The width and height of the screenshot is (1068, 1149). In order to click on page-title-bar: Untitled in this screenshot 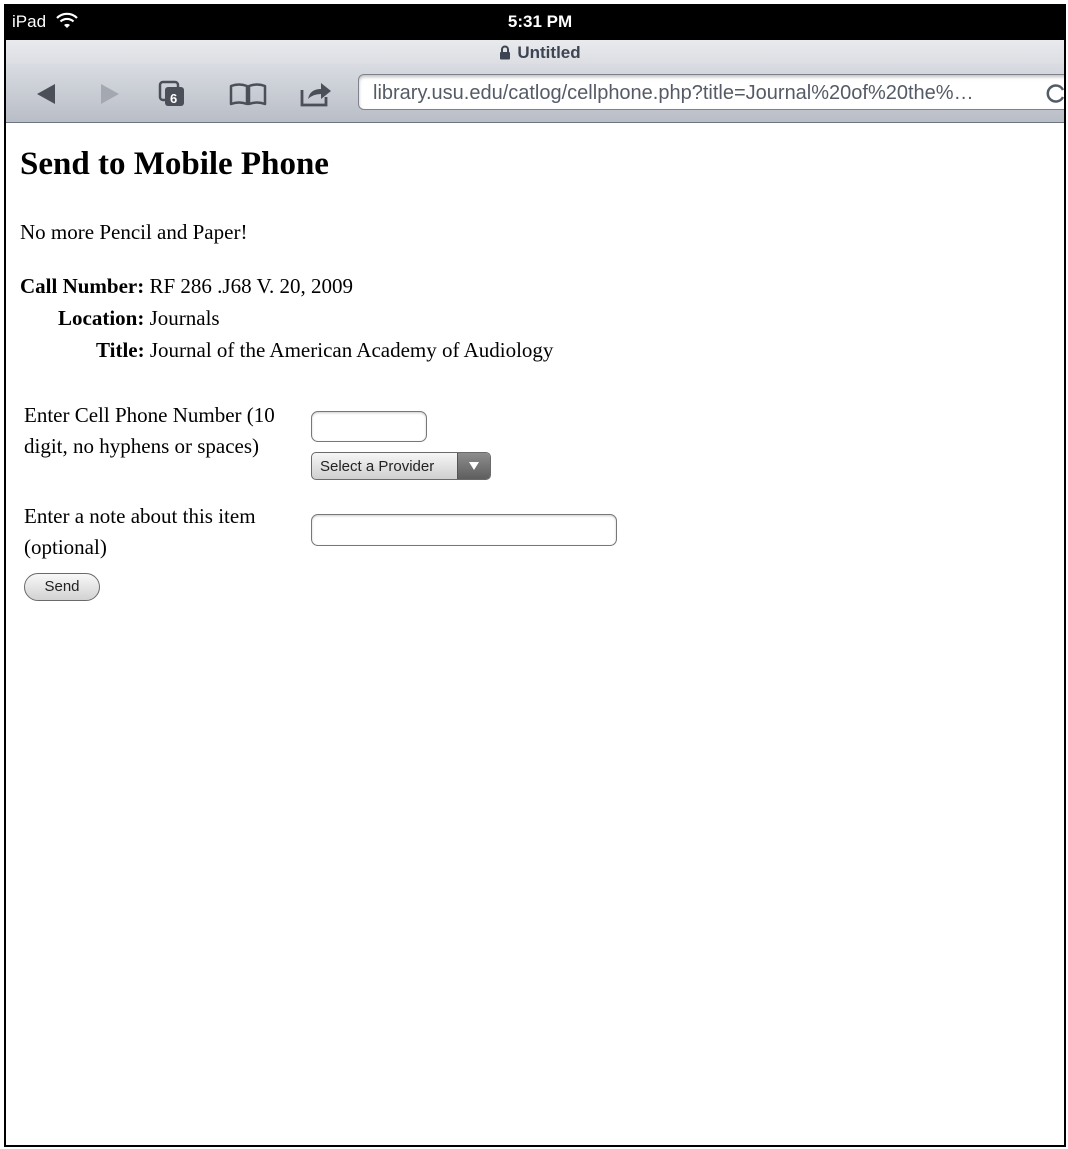, I will do `click(535, 52)`.